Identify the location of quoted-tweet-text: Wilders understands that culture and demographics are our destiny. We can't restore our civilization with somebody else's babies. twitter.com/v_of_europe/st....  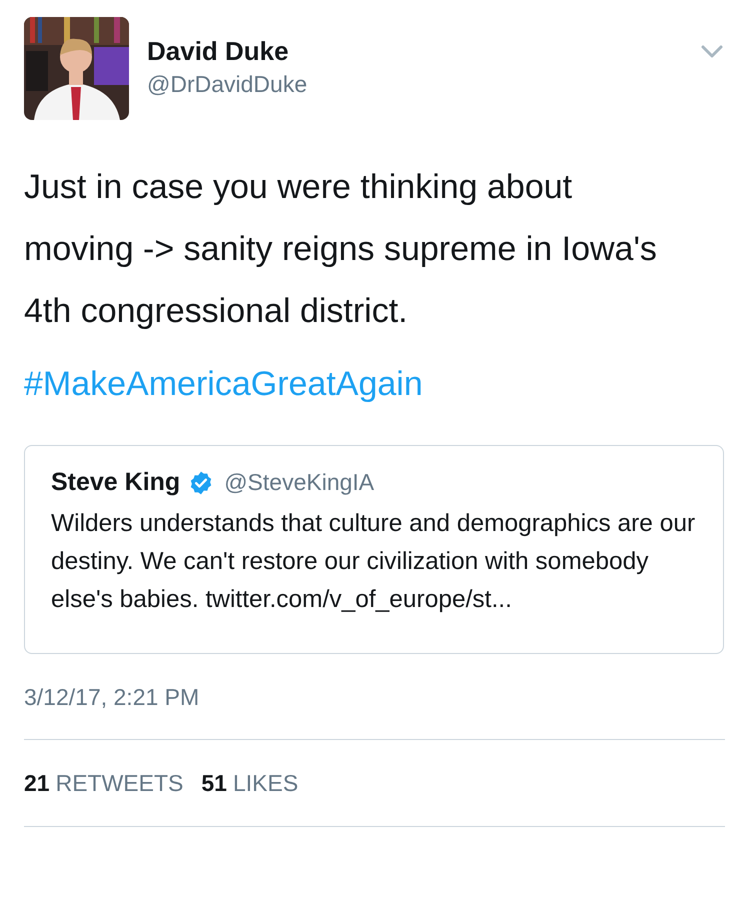
(373, 562).